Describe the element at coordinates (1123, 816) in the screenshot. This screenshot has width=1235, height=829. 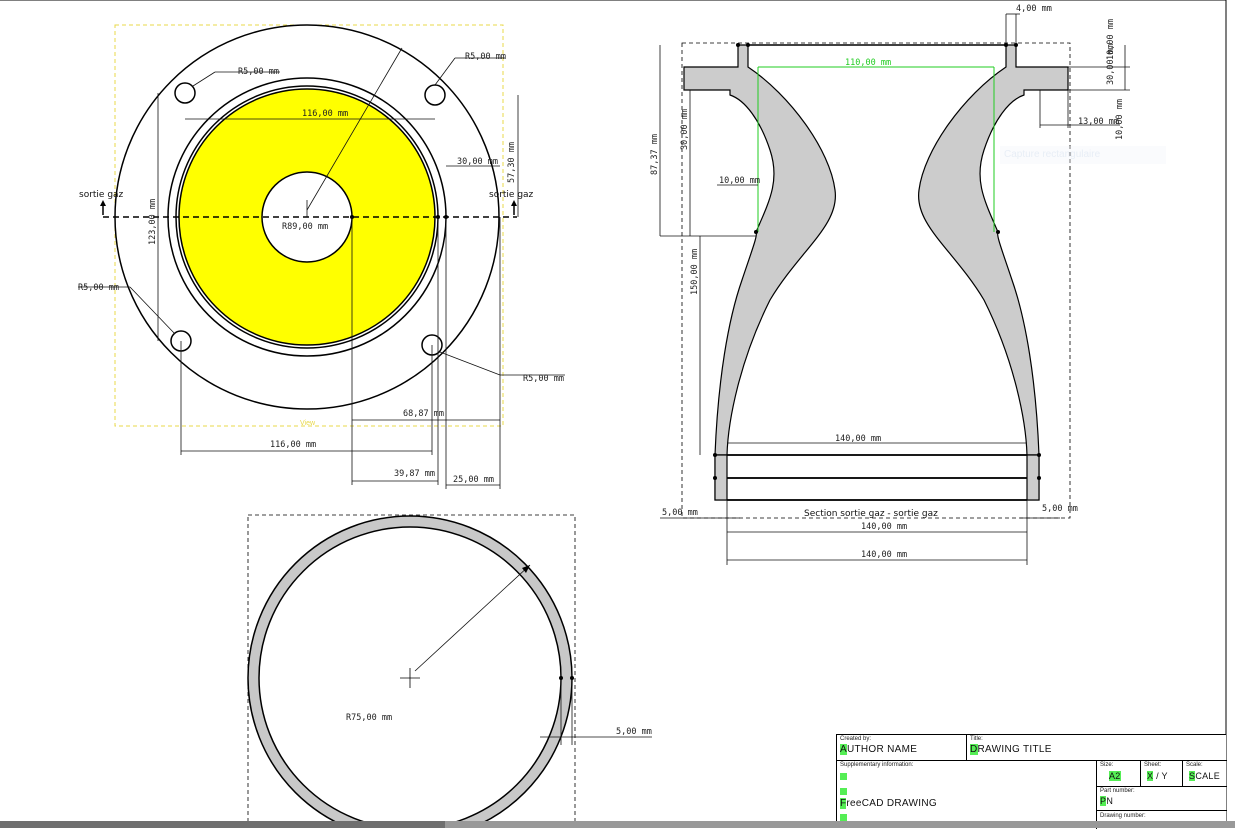
I see `drawing-number-label: Drawing number:` at that location.